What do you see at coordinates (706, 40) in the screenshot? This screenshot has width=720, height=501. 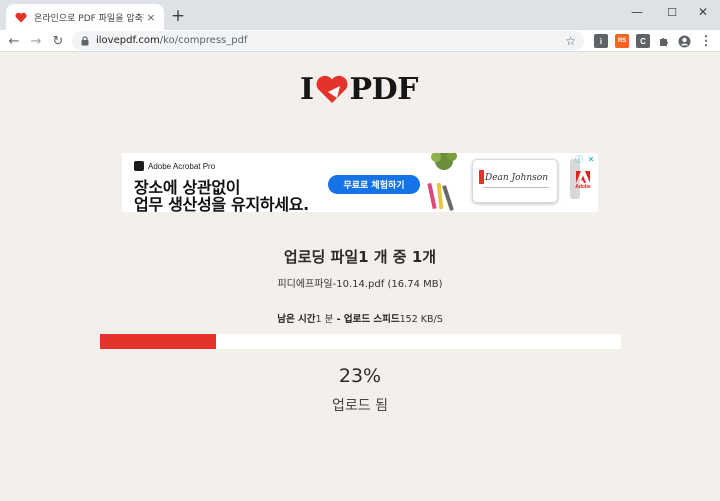 I see `chrome-menu-icon: ⋮` at bounding box center [706, 40].